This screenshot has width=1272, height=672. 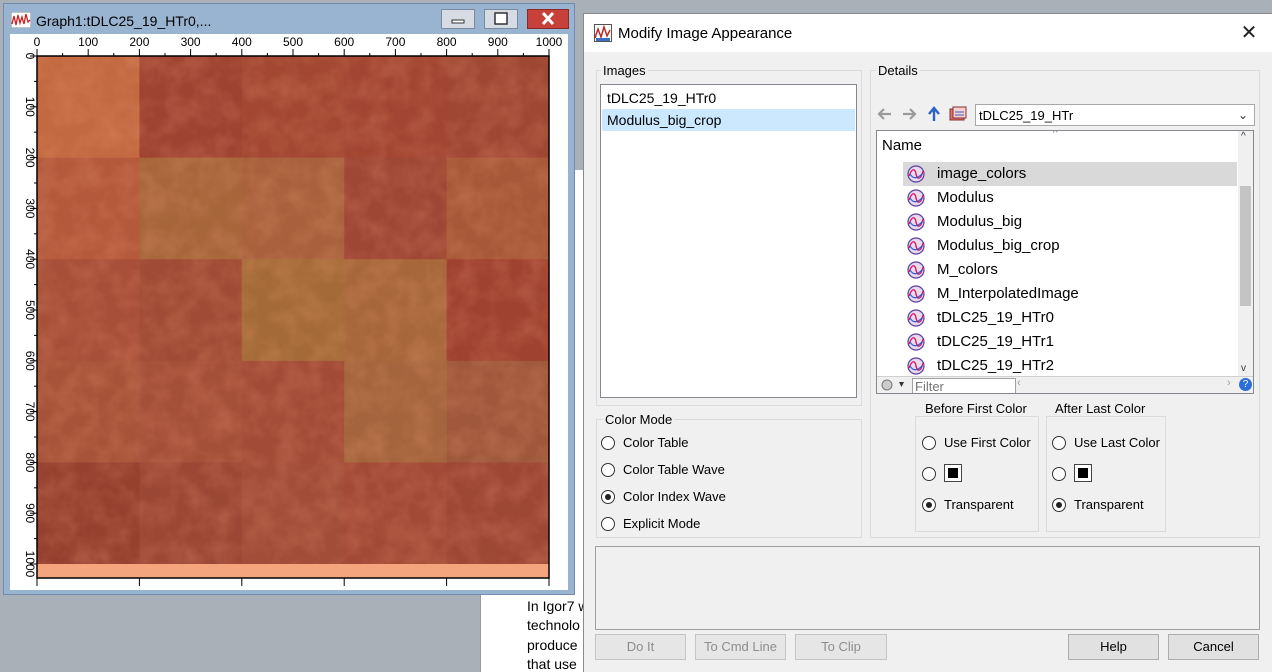 What do you see at coordinates (624, 70) in the screenshot?
I see `images-group-label: Images` at bounding box center [624, 70].